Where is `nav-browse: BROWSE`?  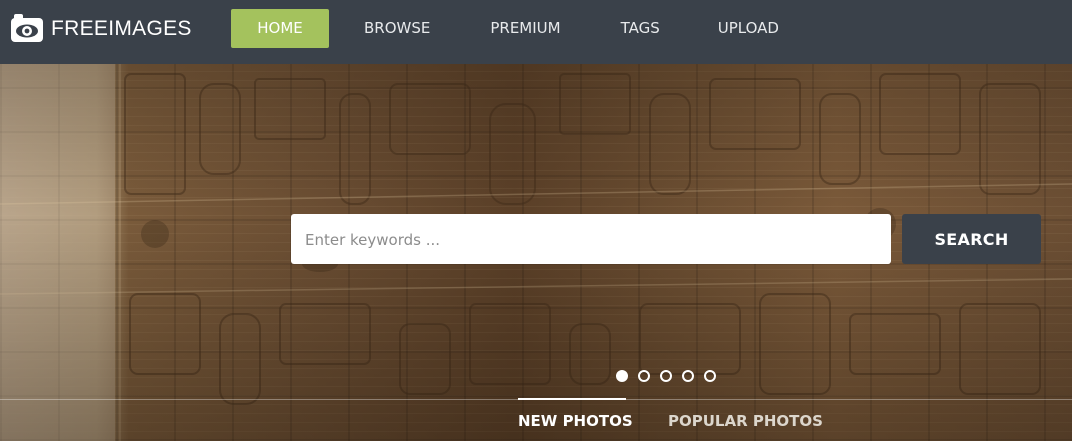
nav-browse: BROWSE is located at coordinates (397, 28).